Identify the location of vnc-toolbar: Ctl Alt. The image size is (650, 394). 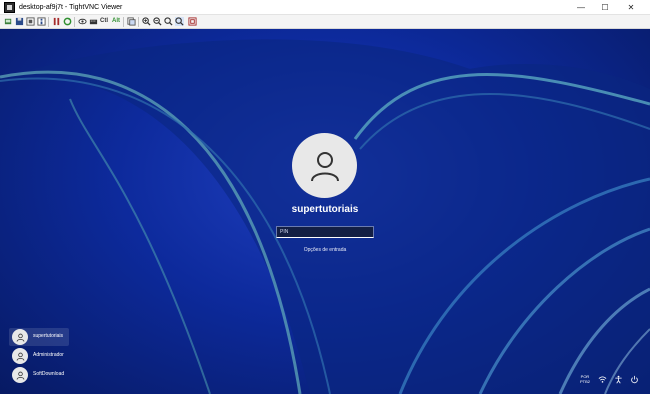
(325, 22).